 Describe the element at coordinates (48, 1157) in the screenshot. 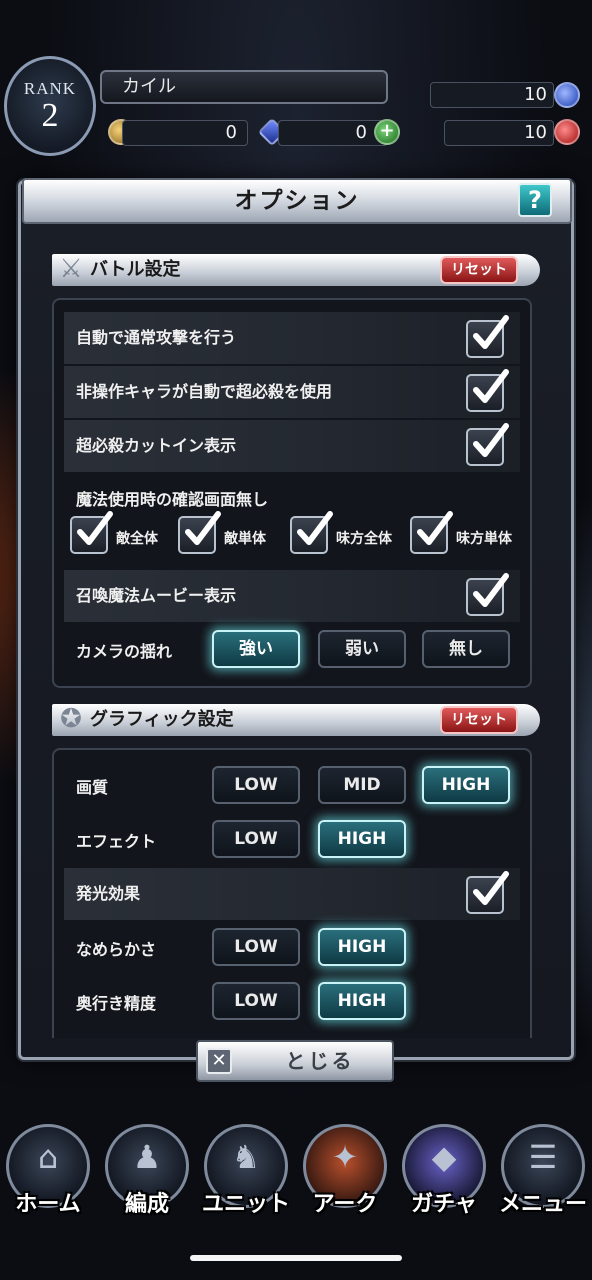

I see `home-glyph-icon: ⌂` at that location.